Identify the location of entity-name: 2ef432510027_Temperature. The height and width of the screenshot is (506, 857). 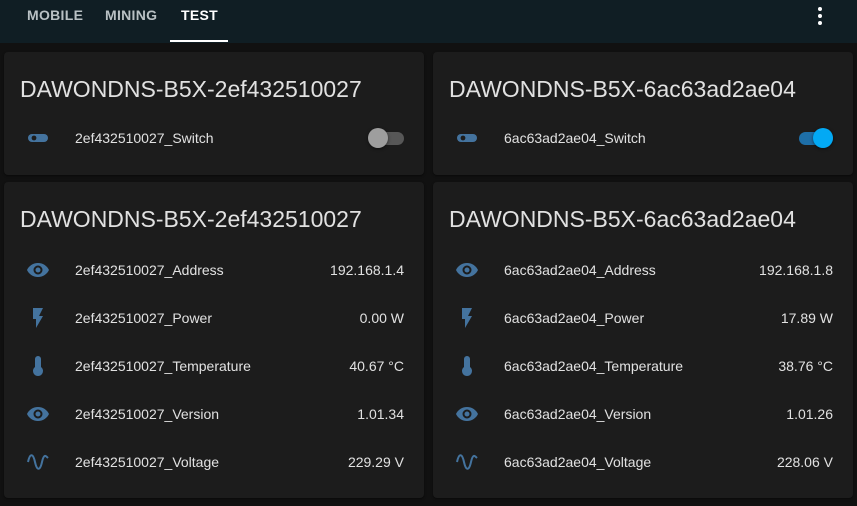
(163, 366).